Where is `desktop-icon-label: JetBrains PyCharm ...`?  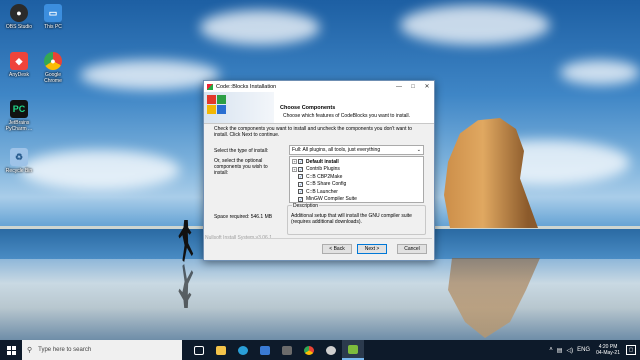
desktop-icon-label: JetBrains PyCharm ... is located at coordinates (19, 126).